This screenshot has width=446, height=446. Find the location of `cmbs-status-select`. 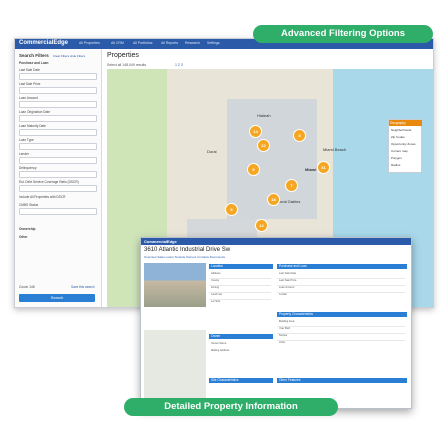

cmbs-status-select is located at coordinates (58, 211).